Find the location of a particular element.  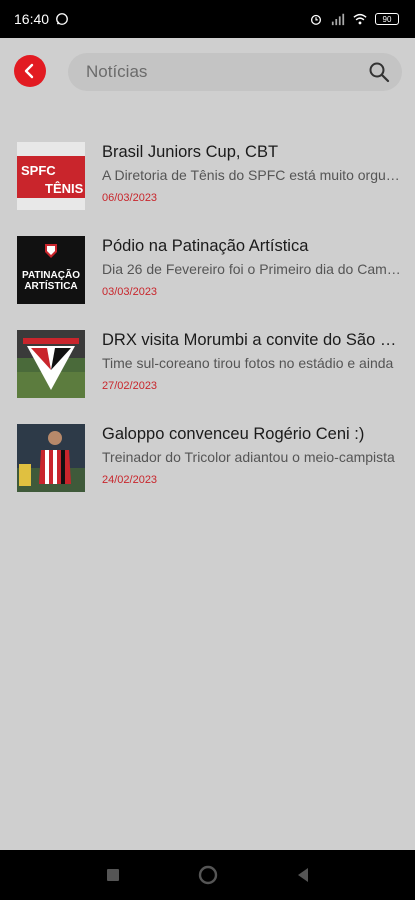

clock: 16:40 is located at coordinates (32, 19).